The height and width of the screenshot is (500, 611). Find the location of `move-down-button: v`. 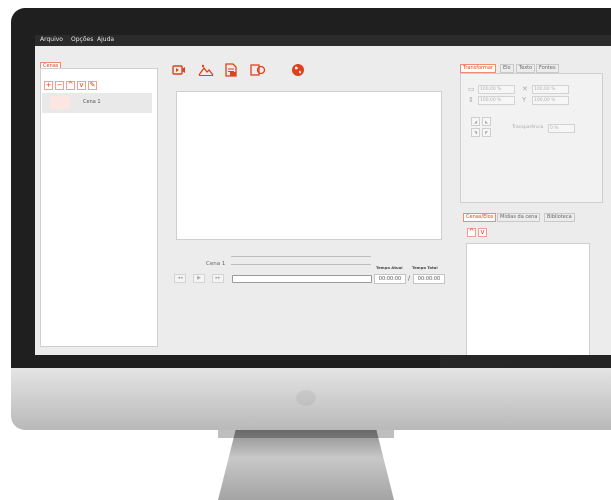

move-down-button: v is located at coordinates (81, 85).